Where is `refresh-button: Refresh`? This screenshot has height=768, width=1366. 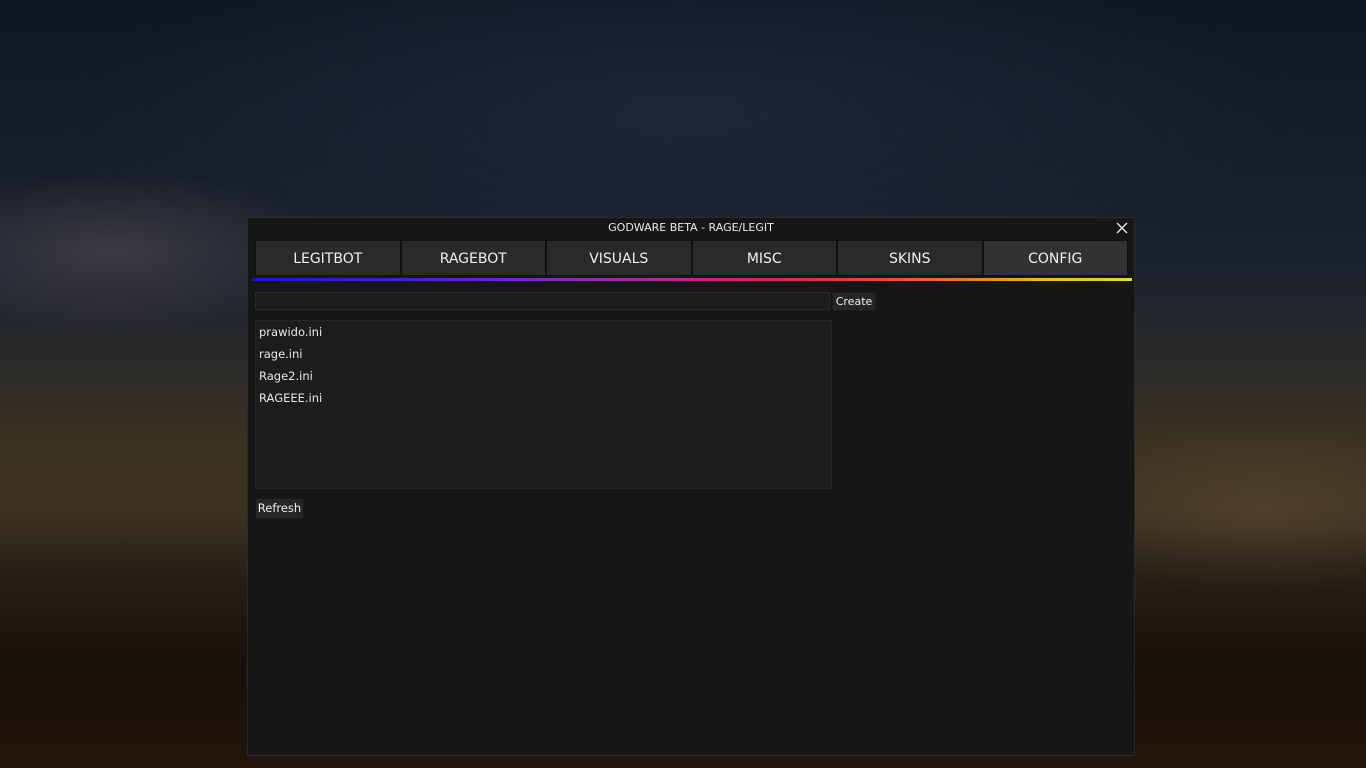 refresh-button: Refresh is located at coordinates (279, 508).